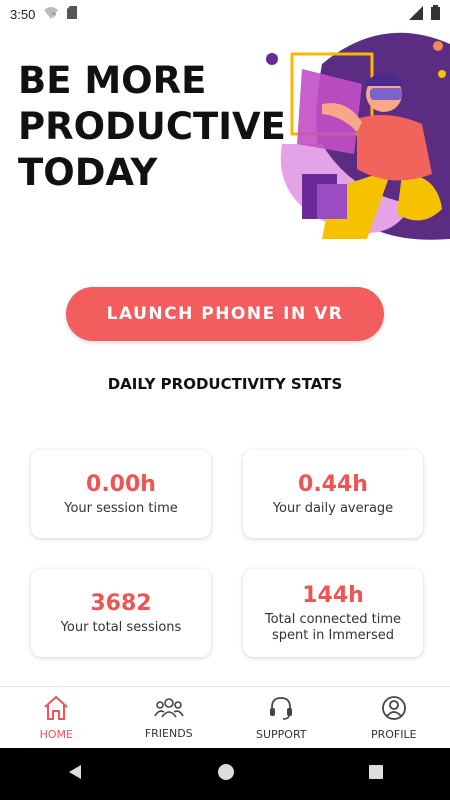  I want to click on stat-value: 0.00h, so click(121, 484).